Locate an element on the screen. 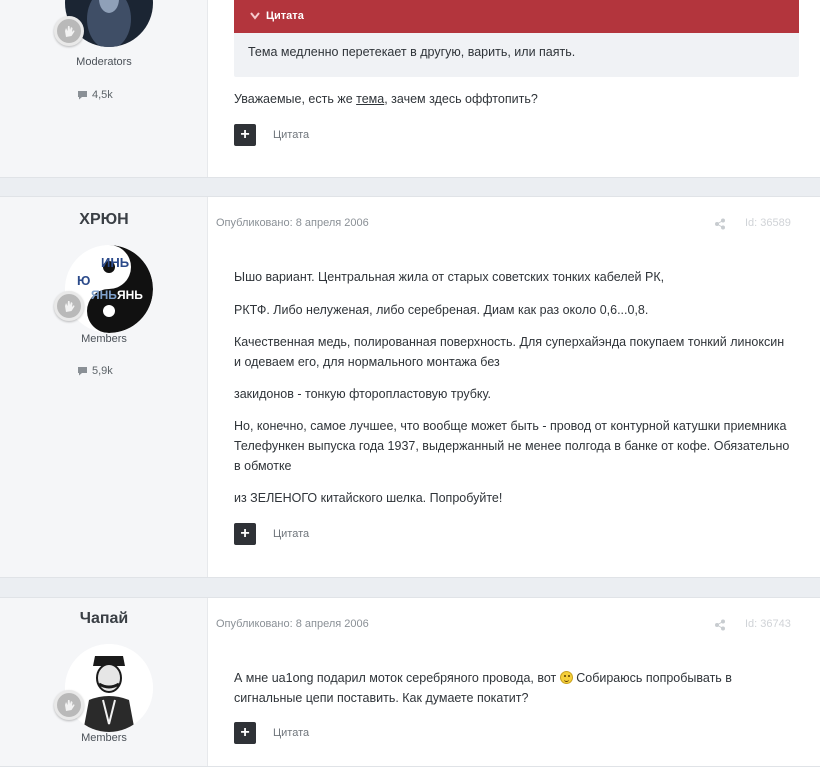 Image resolution: width=820 pixels, height=767 pixels. post-count-value: 4,5k is located at coordinates (102, 95).